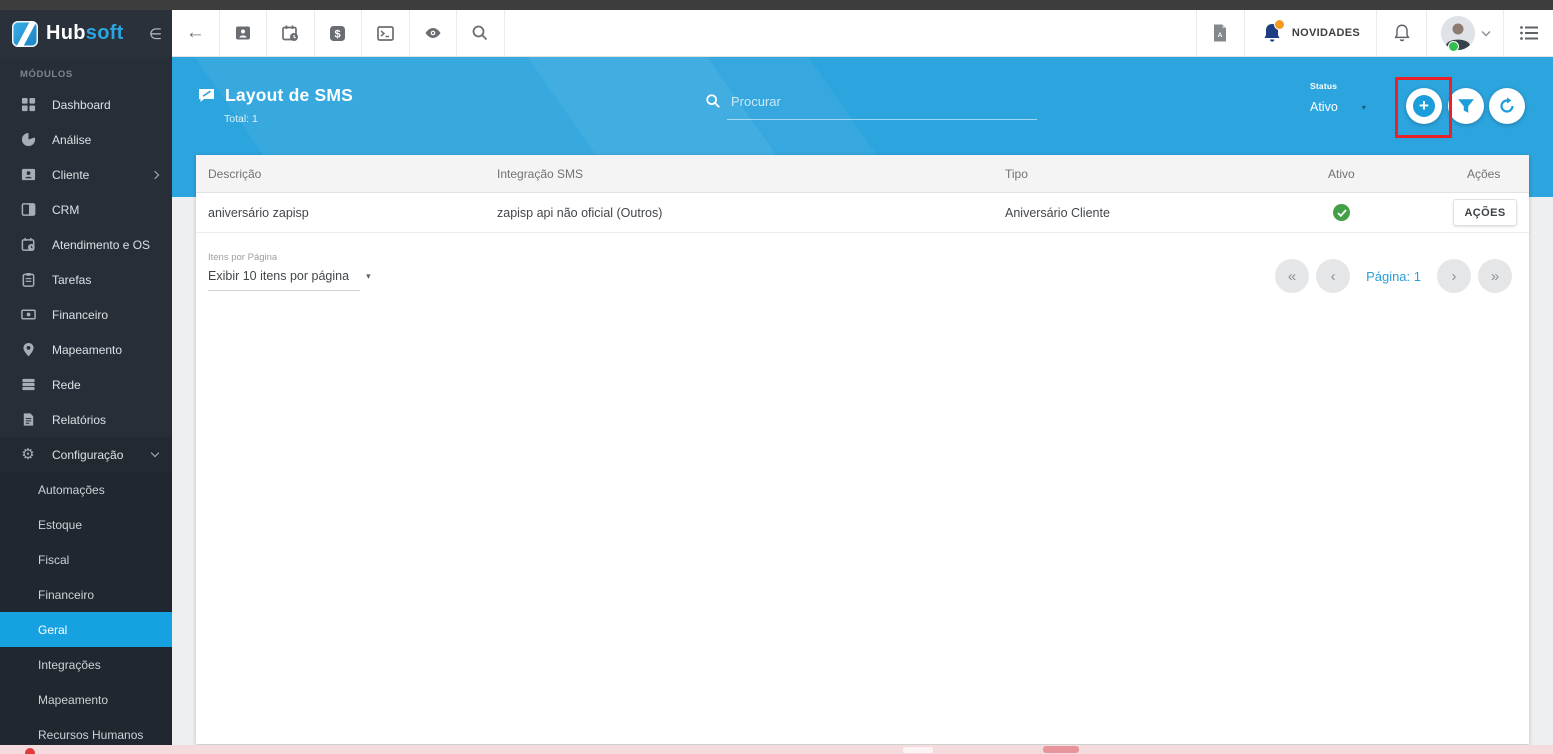 The height and width of the screenshot is (754, 1553). I want to click on refresh-button, so click(1507, 106).